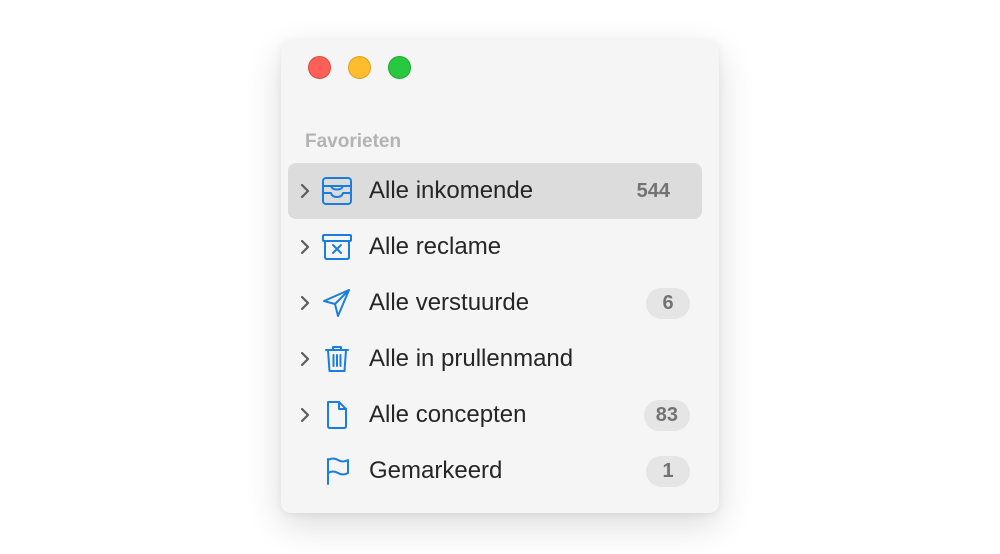  What do you see at coordinates (668, 471) in the screenshot?
I see `unread-count-badge: 1` at bounding box center [668, 471].